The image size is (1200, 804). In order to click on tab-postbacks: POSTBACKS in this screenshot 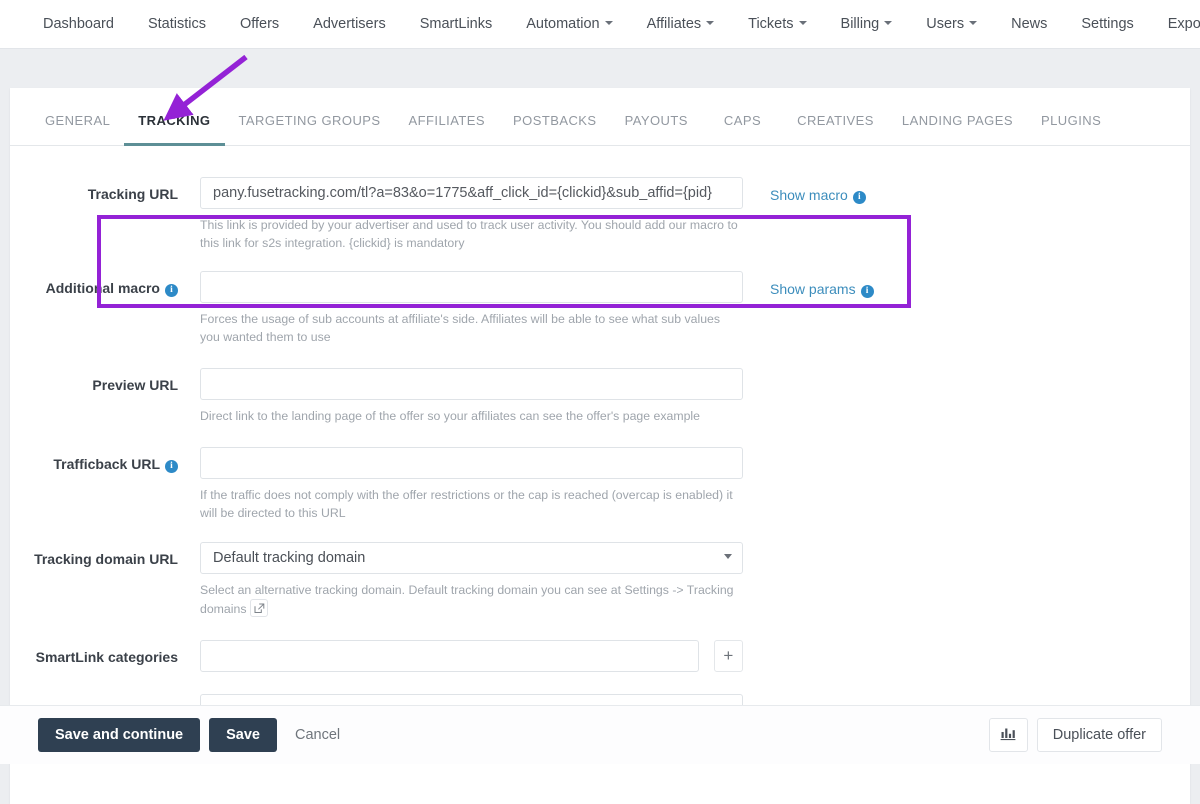, I will do `click(555, 129)`.